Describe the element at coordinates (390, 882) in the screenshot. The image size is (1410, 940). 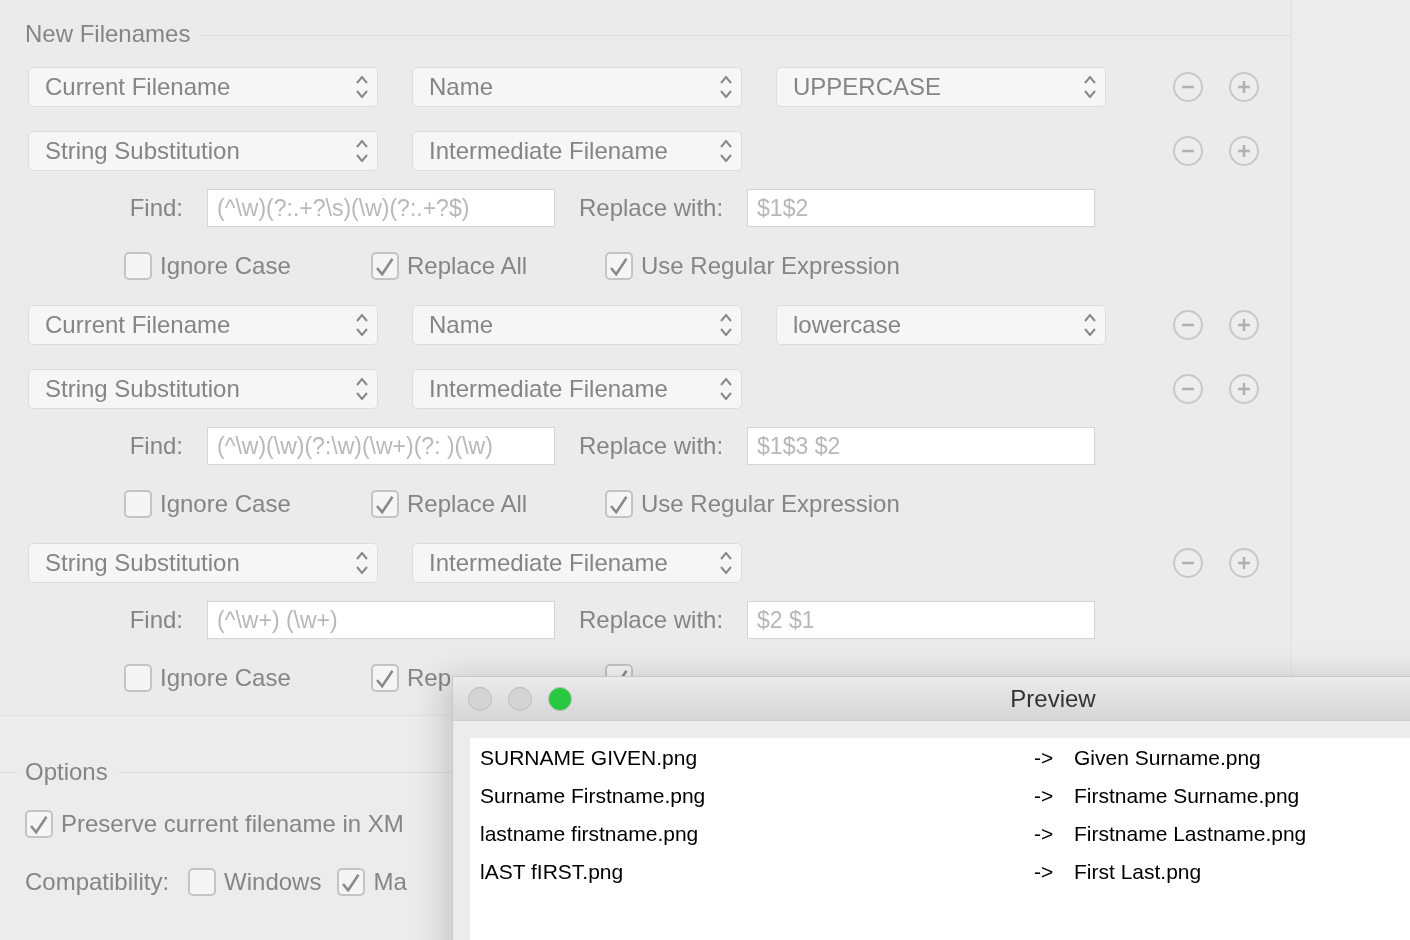
I see `checkbox-label: Ma` at that location.